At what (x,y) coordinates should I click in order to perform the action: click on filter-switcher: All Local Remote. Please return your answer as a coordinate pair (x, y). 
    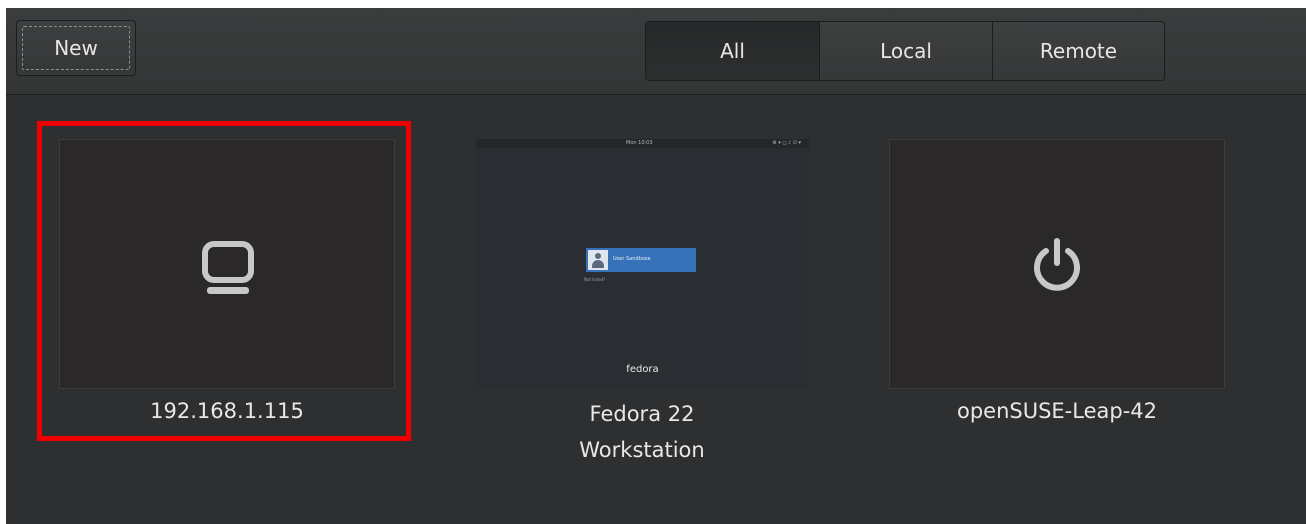
    Looking at the image, I should click on (905, 51).